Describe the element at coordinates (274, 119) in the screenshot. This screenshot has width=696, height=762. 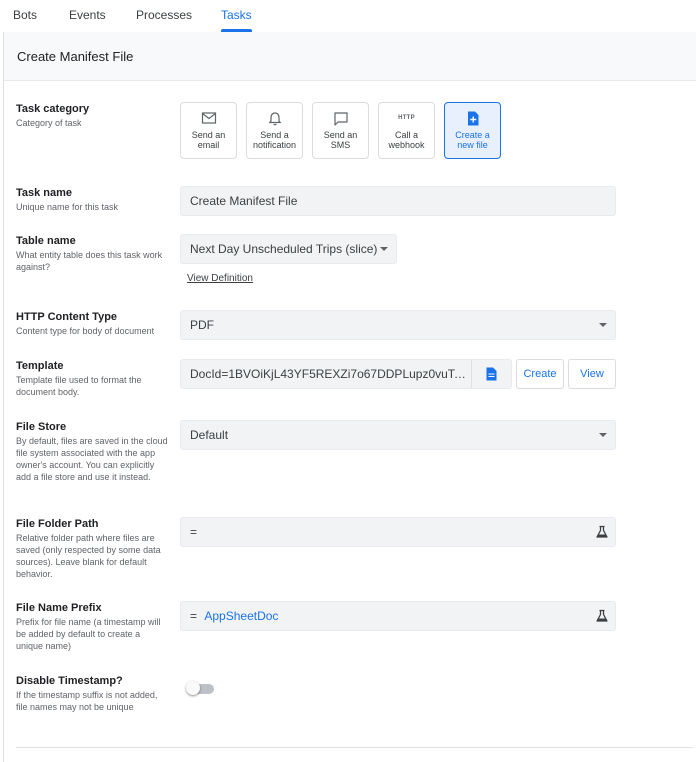
I see `bell-icon` at that location.